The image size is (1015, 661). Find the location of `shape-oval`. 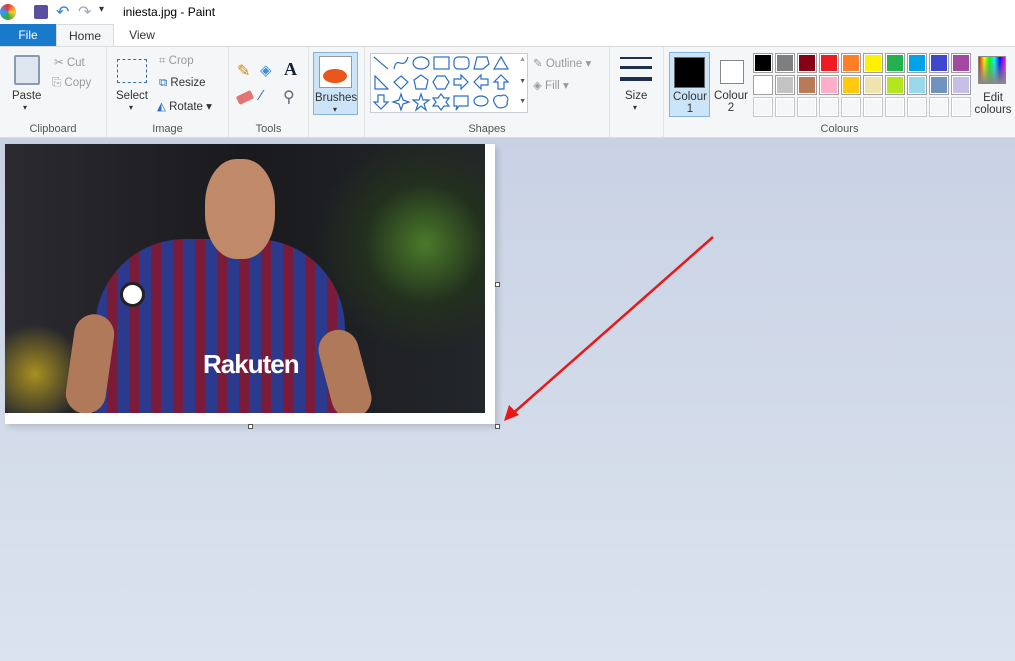

shape-oval is located at coordinates (421, 63).